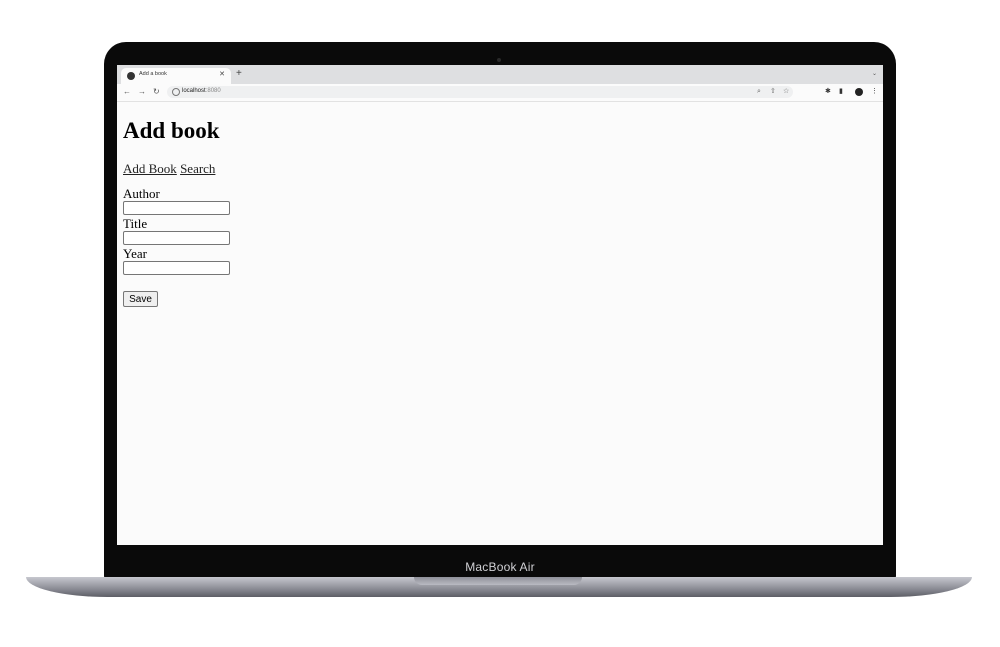 Image resolution: width=1000 pixels, height=647 pixels. What do you see at coordinates (176, 76) in the screenshot?
I see `browser-tab: Add a book ✕` at bounding box center [176, 76].